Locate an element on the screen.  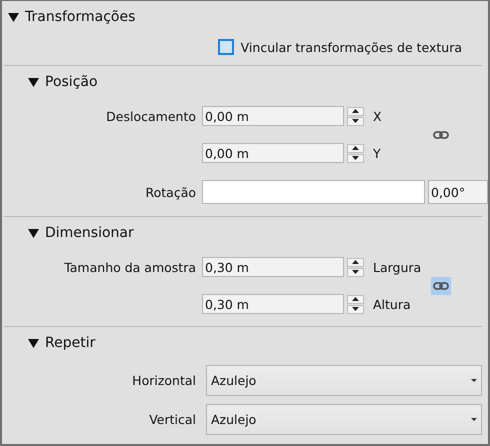
group-title: Dimensionar is located at coordinates (89, 233).